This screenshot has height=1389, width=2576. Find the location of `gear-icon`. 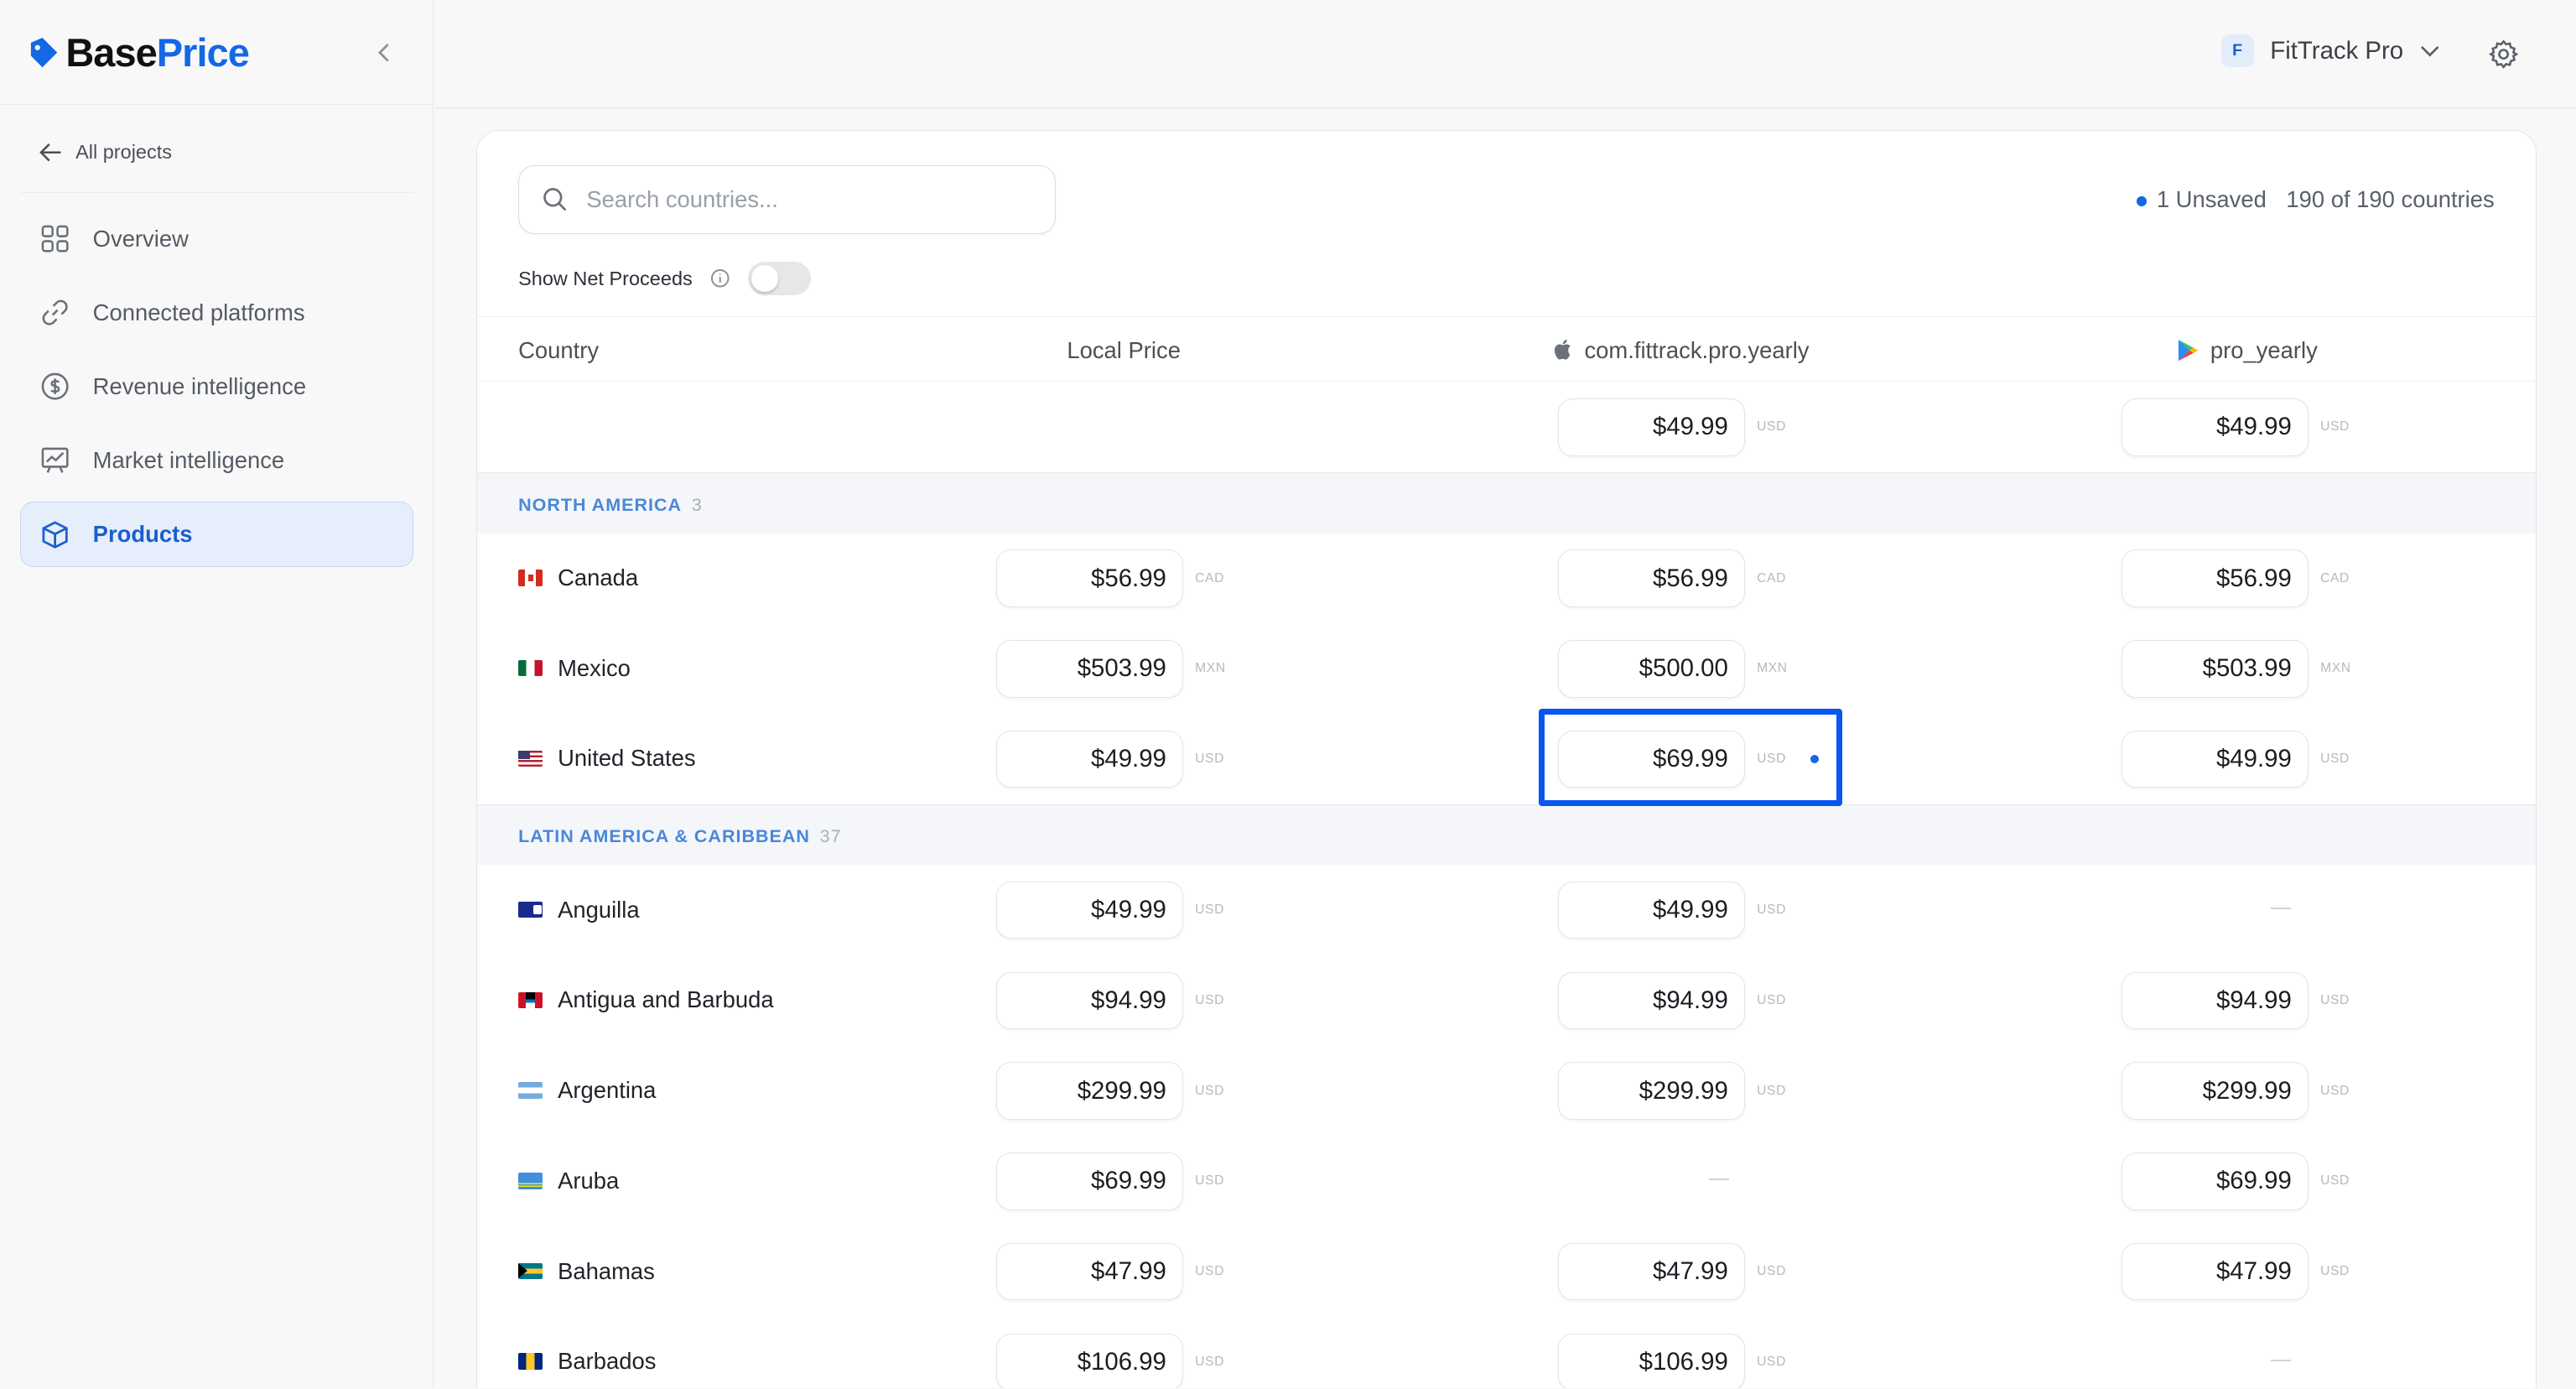

gear-icon is located at coordinates (2503, 54).